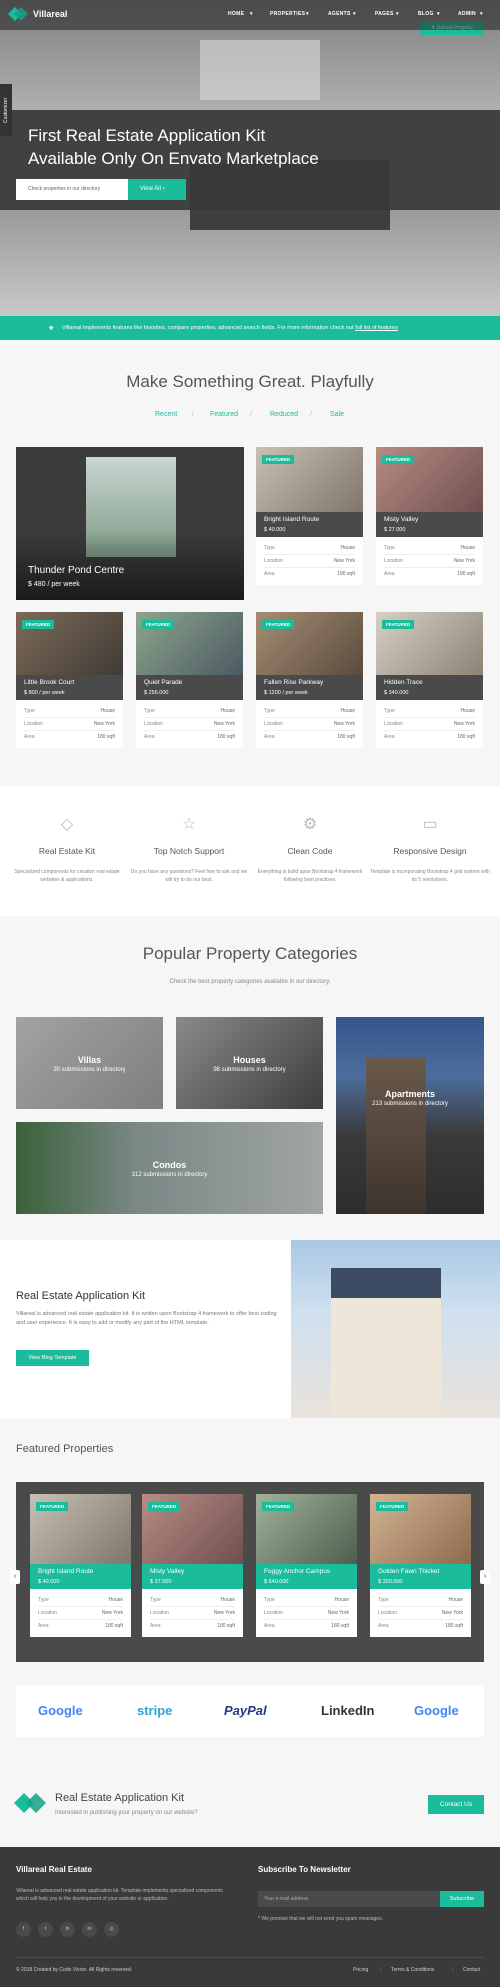 This screenshot has height=1987, width=500. What do you see at coordinates (89, 1063) in the screenshot?
I see `category-villas: Villas 30 submissions in directory` at bounding box center [89, 1063].